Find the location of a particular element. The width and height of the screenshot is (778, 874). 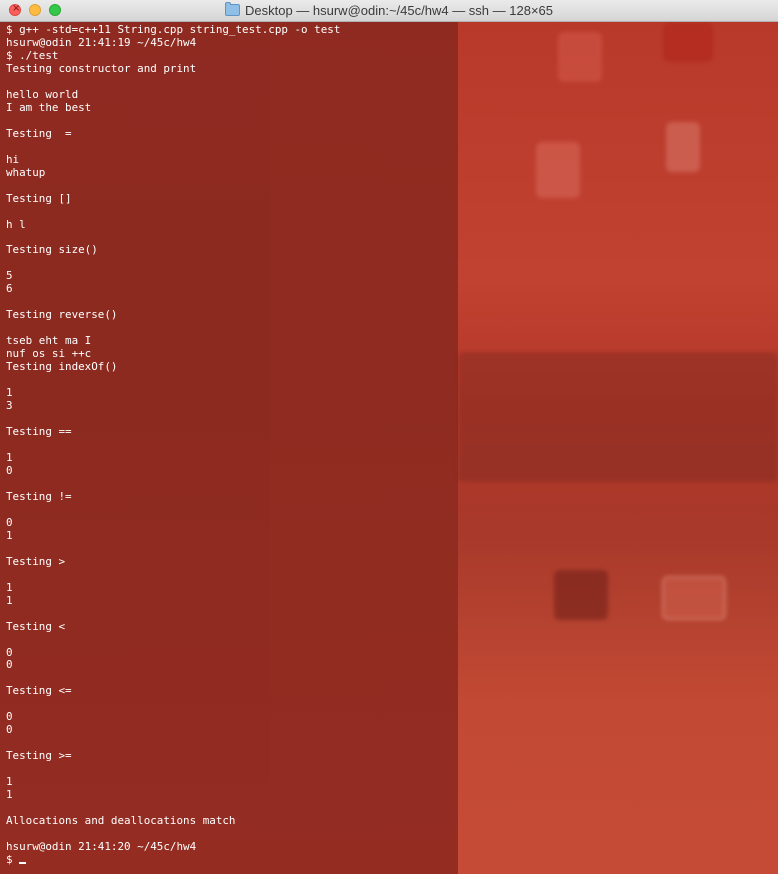

terminal-line: Testing >= is located at coordinates (39, 756).